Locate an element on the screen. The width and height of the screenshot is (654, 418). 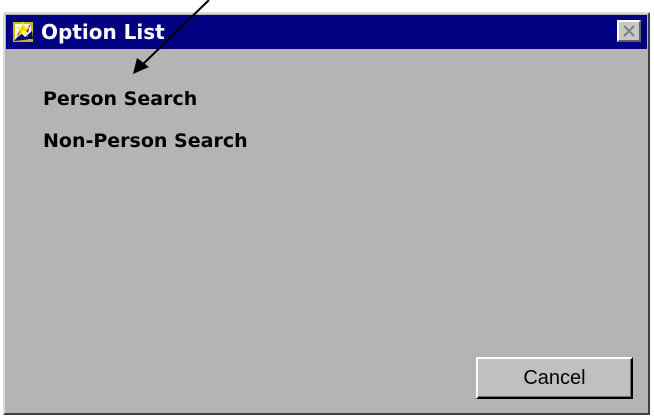
close-button is located at coordinates (629, 31).